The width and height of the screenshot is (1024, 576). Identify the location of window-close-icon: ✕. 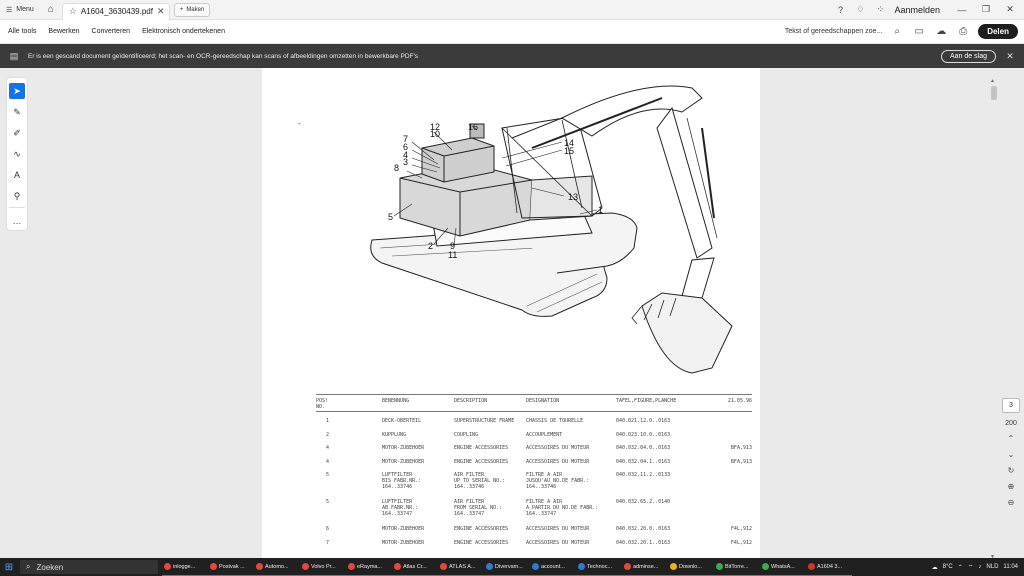
(1010, 9).